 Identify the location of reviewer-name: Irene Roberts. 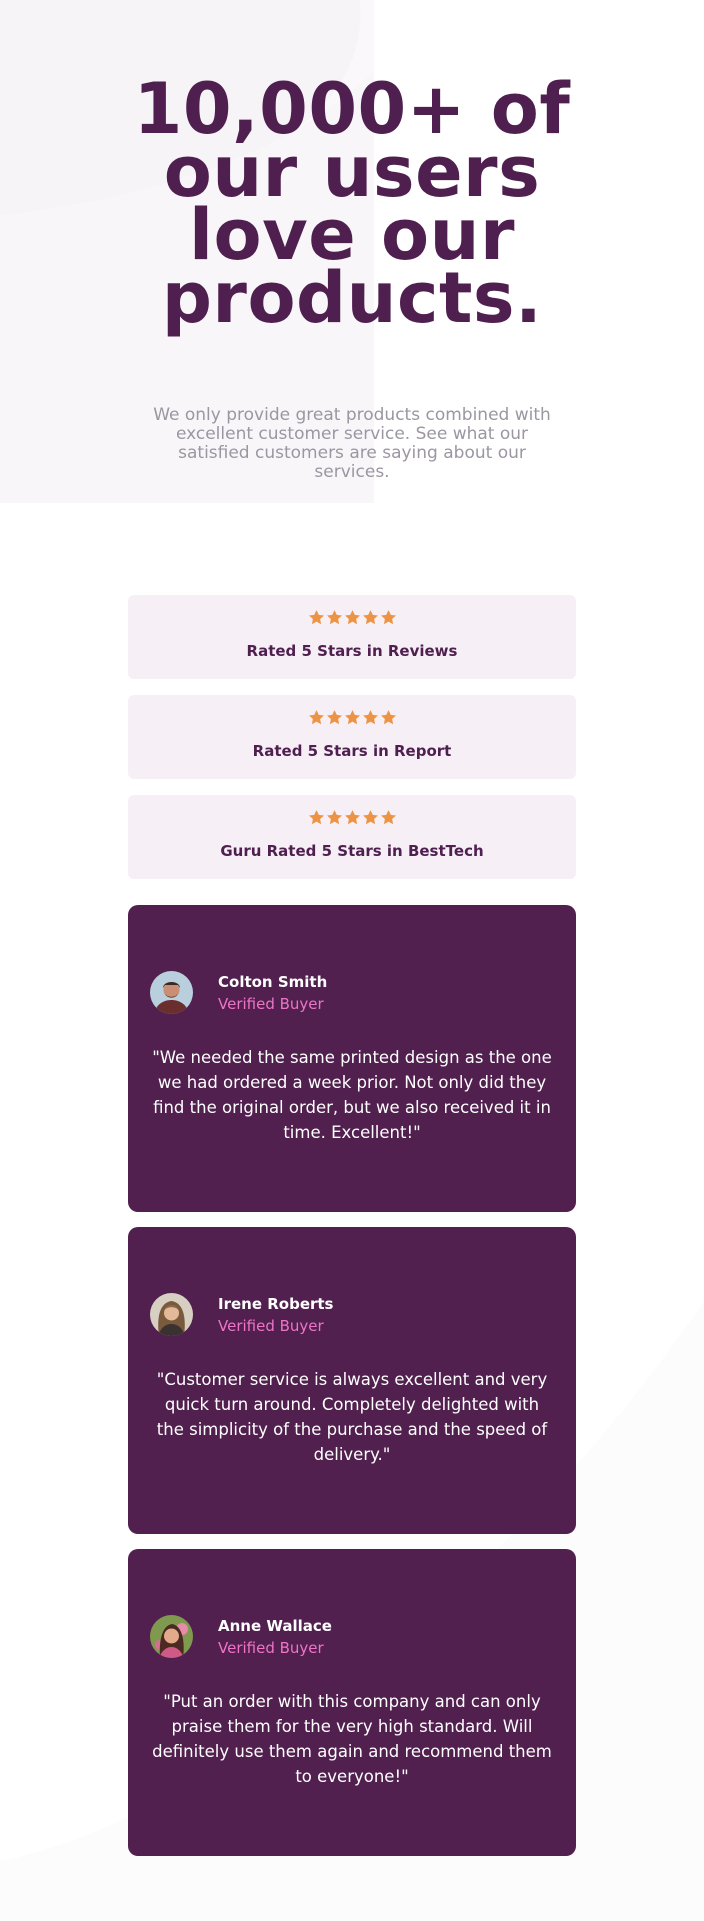
(276, 1304).